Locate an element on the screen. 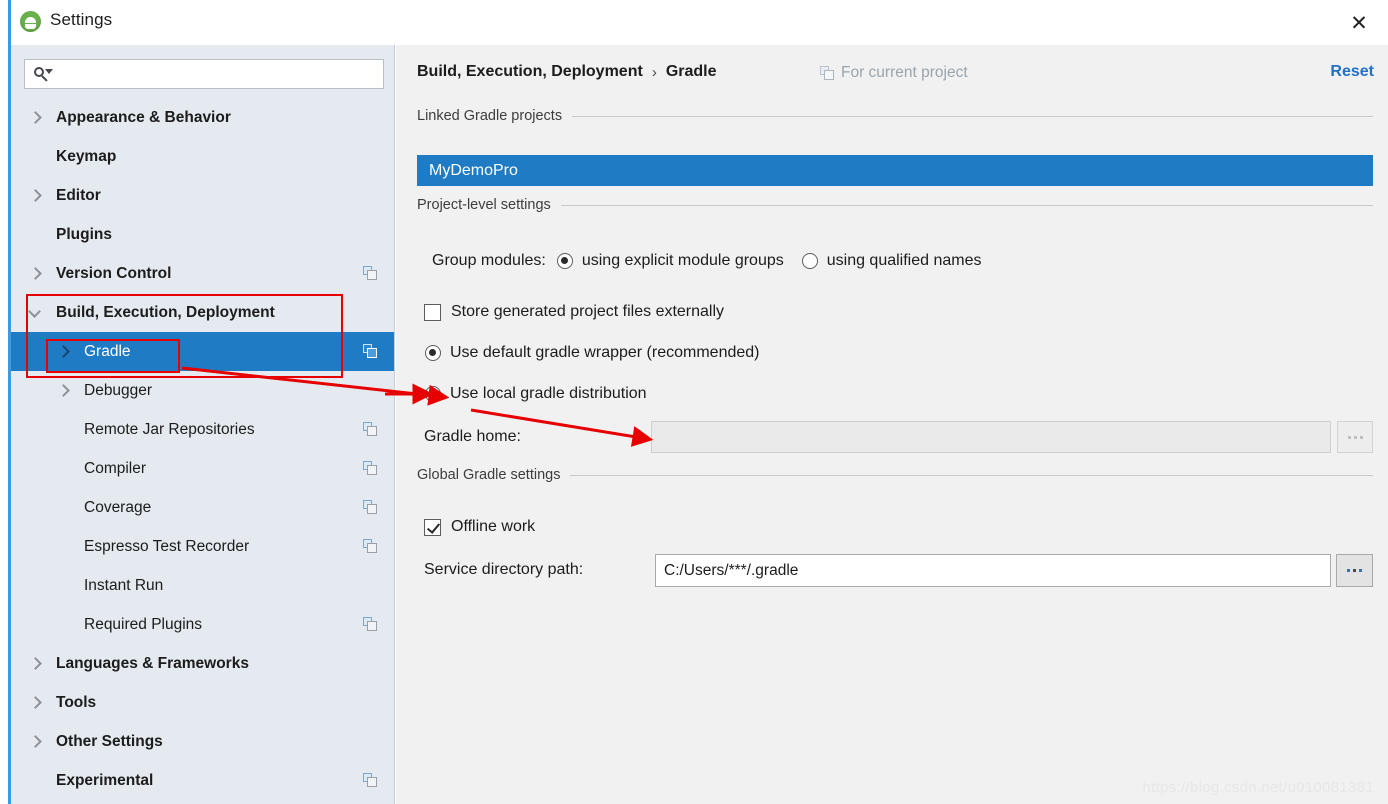 This screenshot has width=1388, height=804. sidebar-item-label: Tools is located at coordinates (76, 702).